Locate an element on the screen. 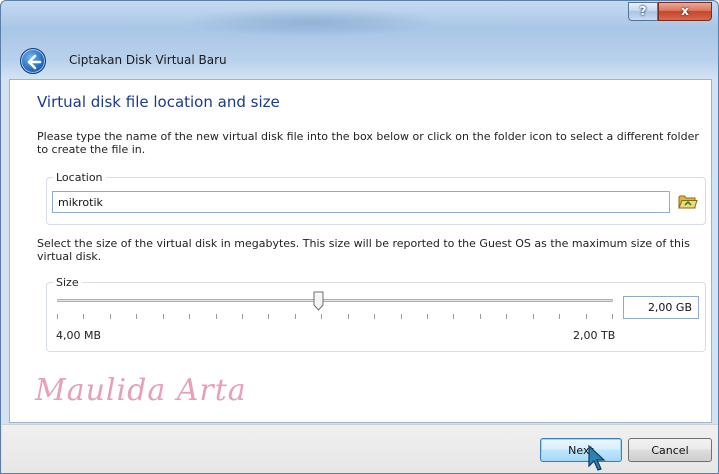 Image resolution: width=719 pixels, height=474 pixels. size-value-input is located at coordinates (661, 307).